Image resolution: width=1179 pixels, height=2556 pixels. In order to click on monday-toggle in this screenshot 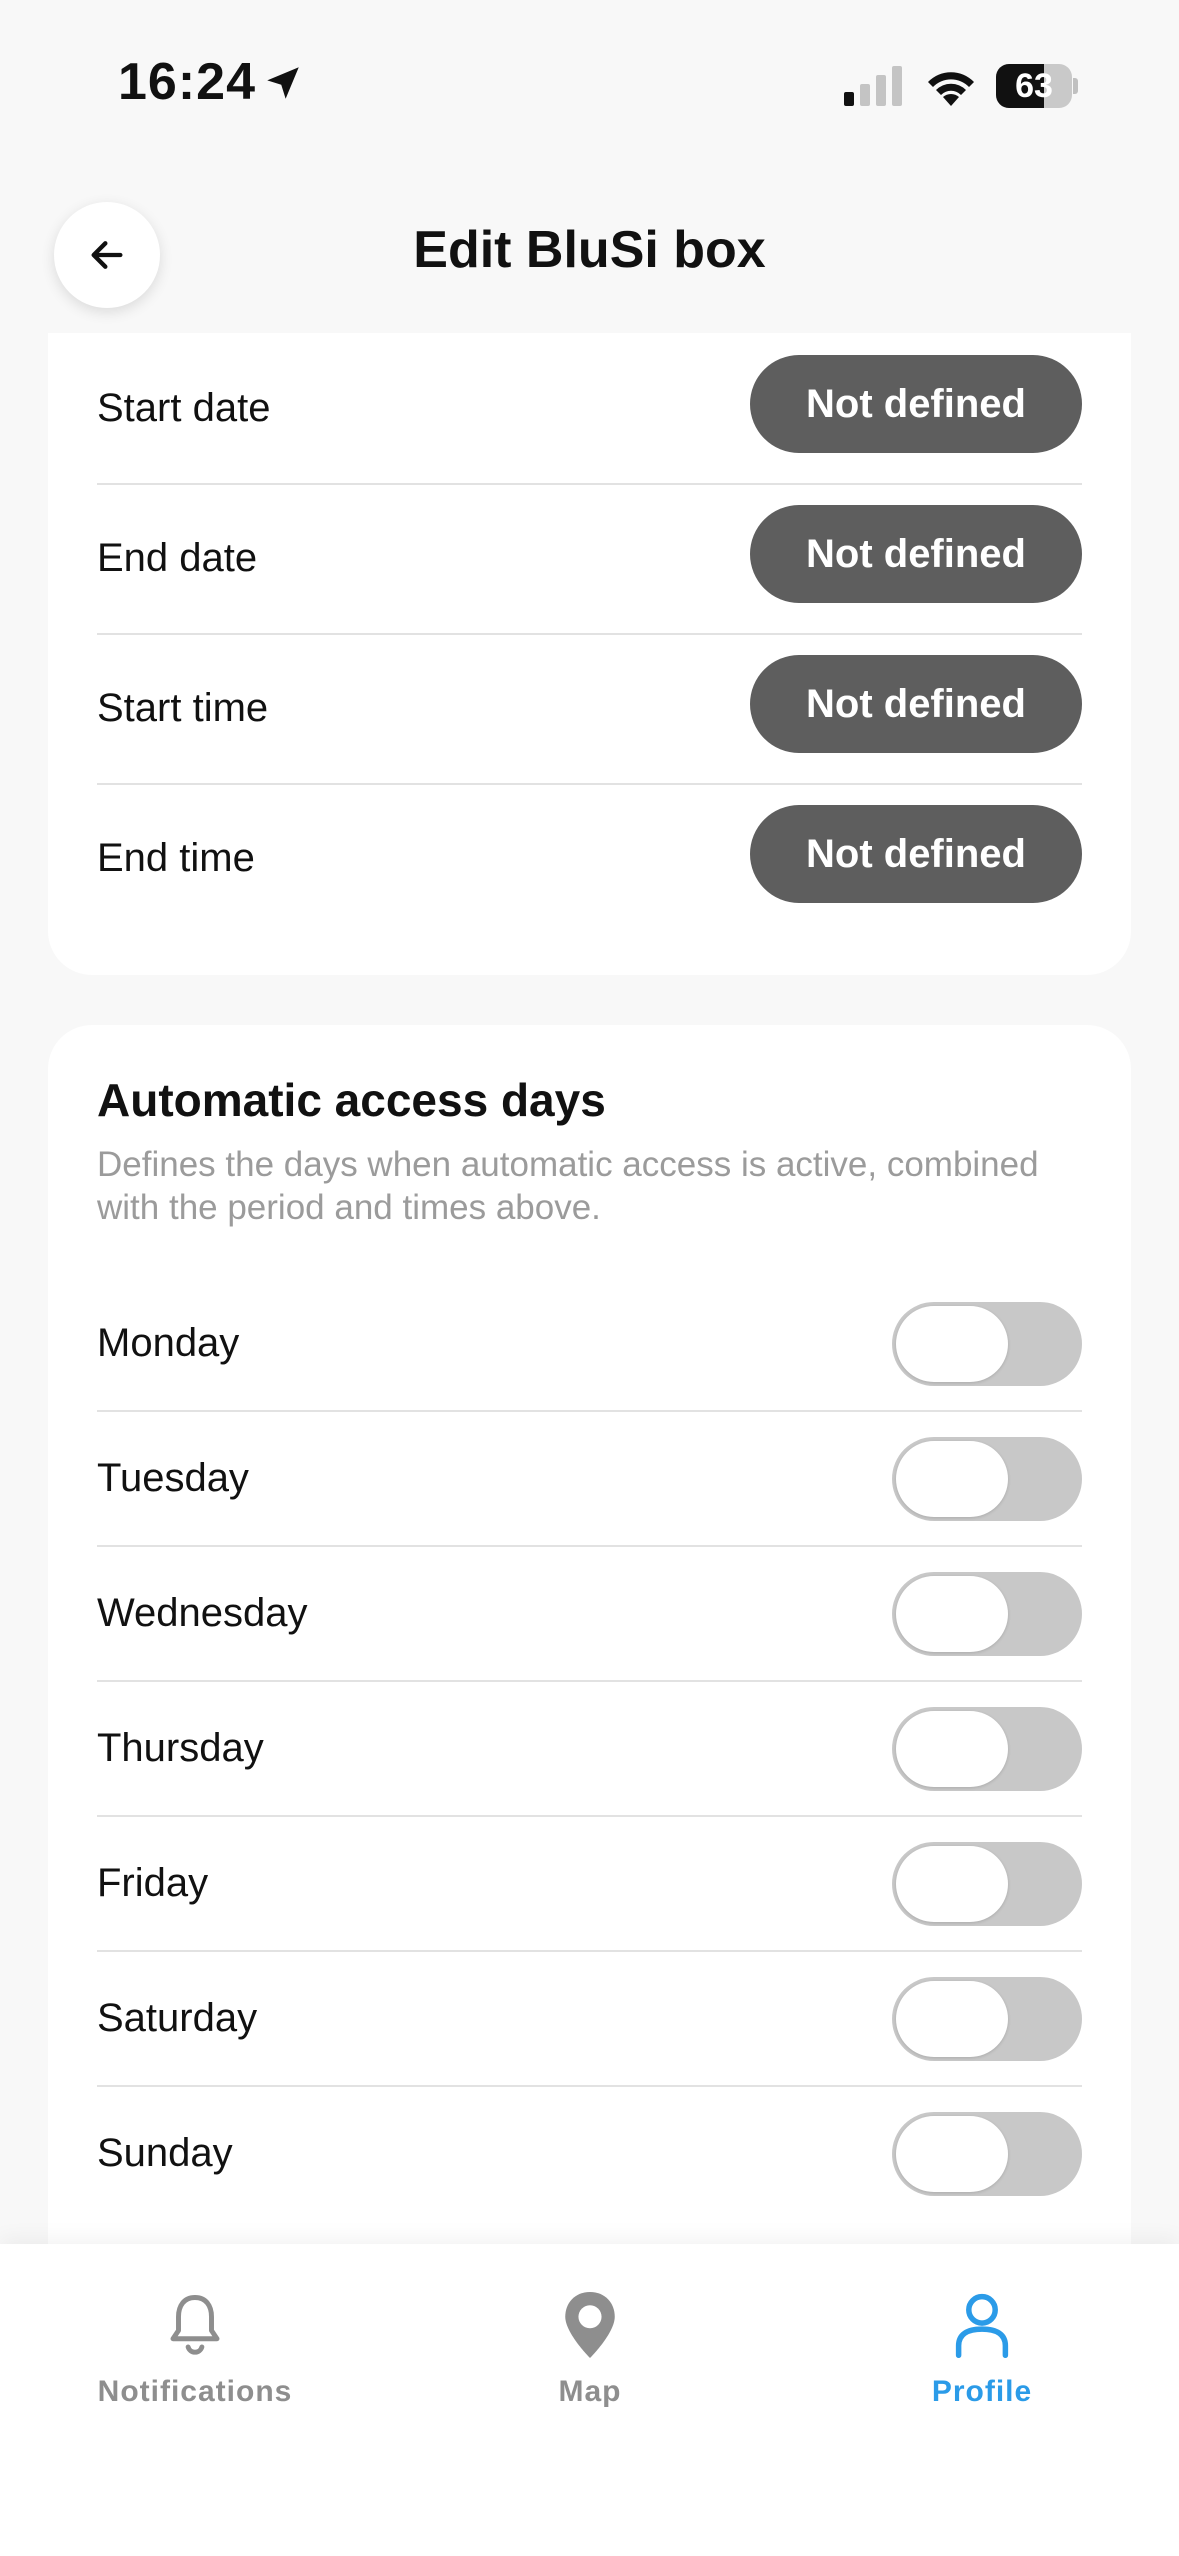, I will do `click(987, 1344)`.